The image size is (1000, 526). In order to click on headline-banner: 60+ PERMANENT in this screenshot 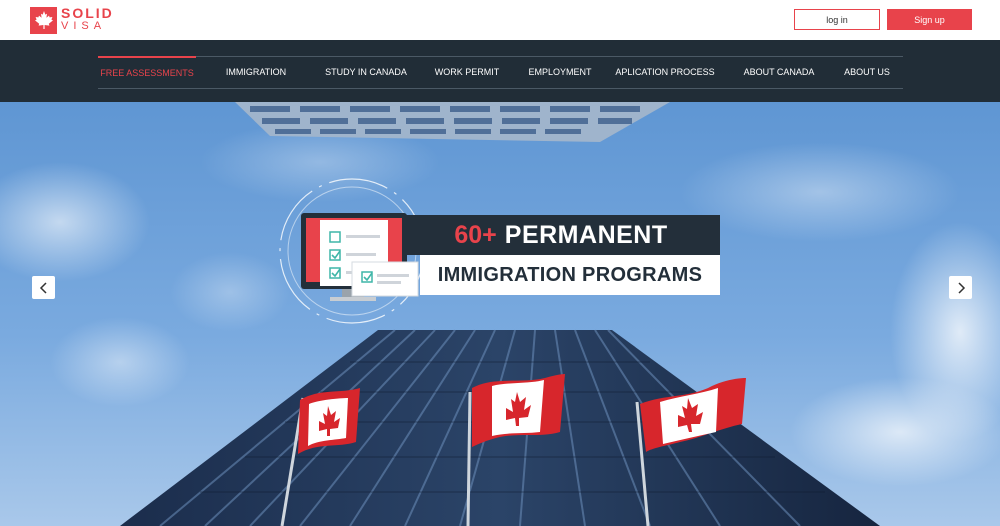, I will do `click(561, 235)`.